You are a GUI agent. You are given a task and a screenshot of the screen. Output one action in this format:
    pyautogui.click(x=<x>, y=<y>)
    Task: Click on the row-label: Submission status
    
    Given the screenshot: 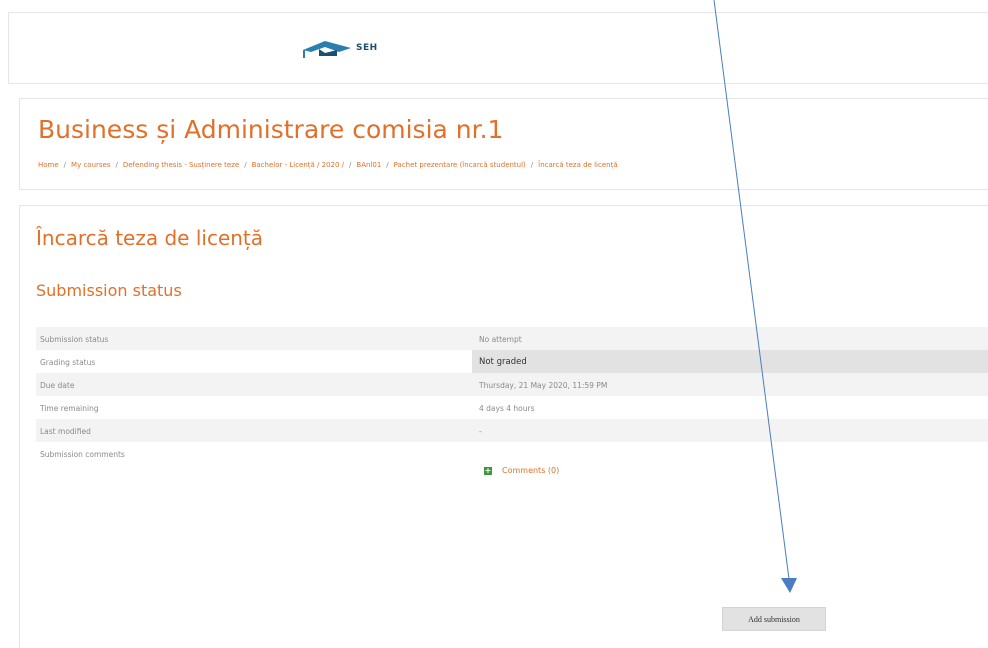 What is the action you would take?
    pyautogui.click(x=74, y=339)
    